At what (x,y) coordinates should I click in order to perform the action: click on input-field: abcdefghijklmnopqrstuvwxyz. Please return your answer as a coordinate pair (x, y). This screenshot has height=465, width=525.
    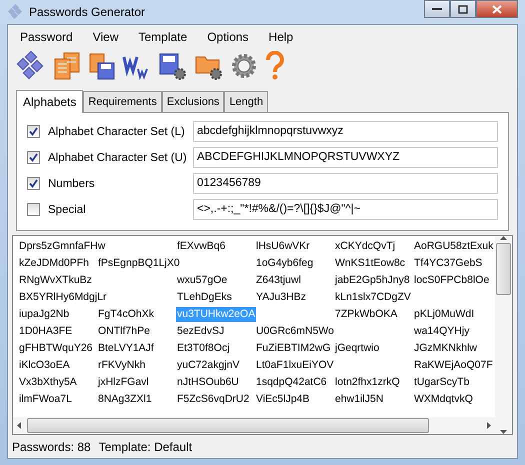
    Looking at the image, I should click on (345, 131).